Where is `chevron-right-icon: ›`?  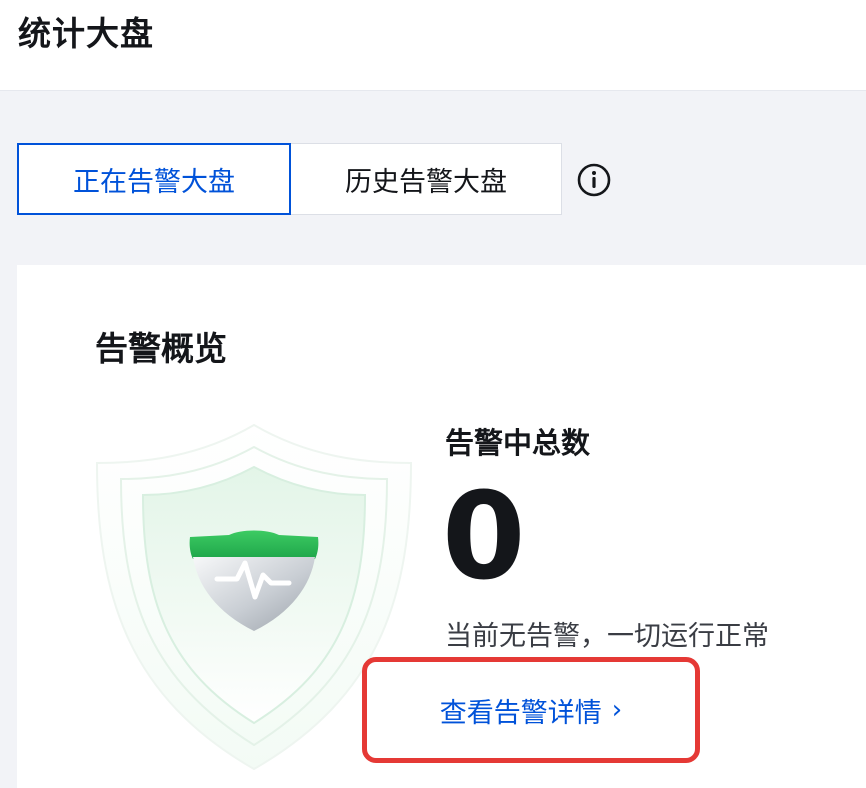
chevron-right-icon: › is located at coordinates (617, 710).